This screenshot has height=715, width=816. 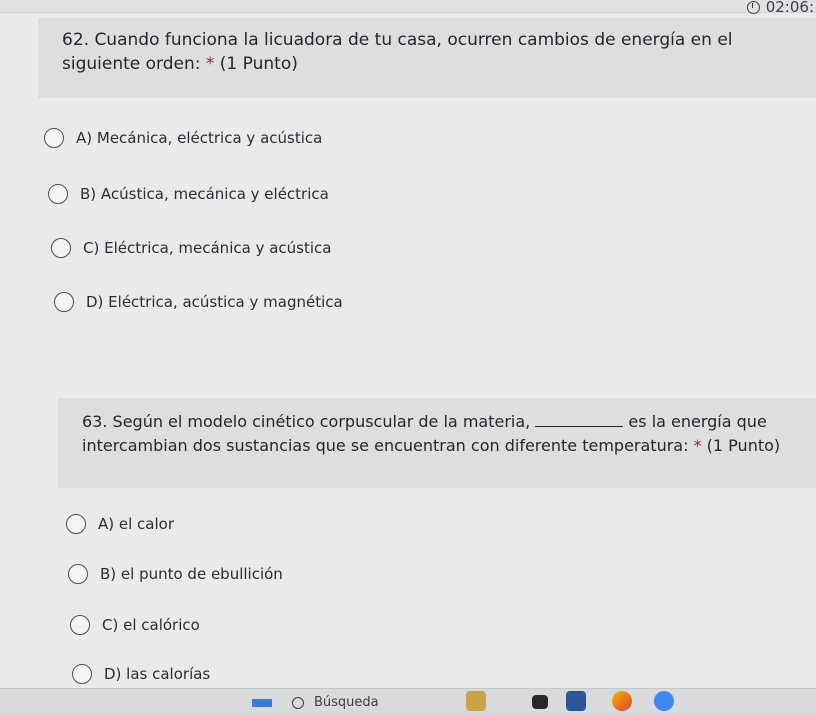 I want to click on search-icon, so click(x=298, y=702).